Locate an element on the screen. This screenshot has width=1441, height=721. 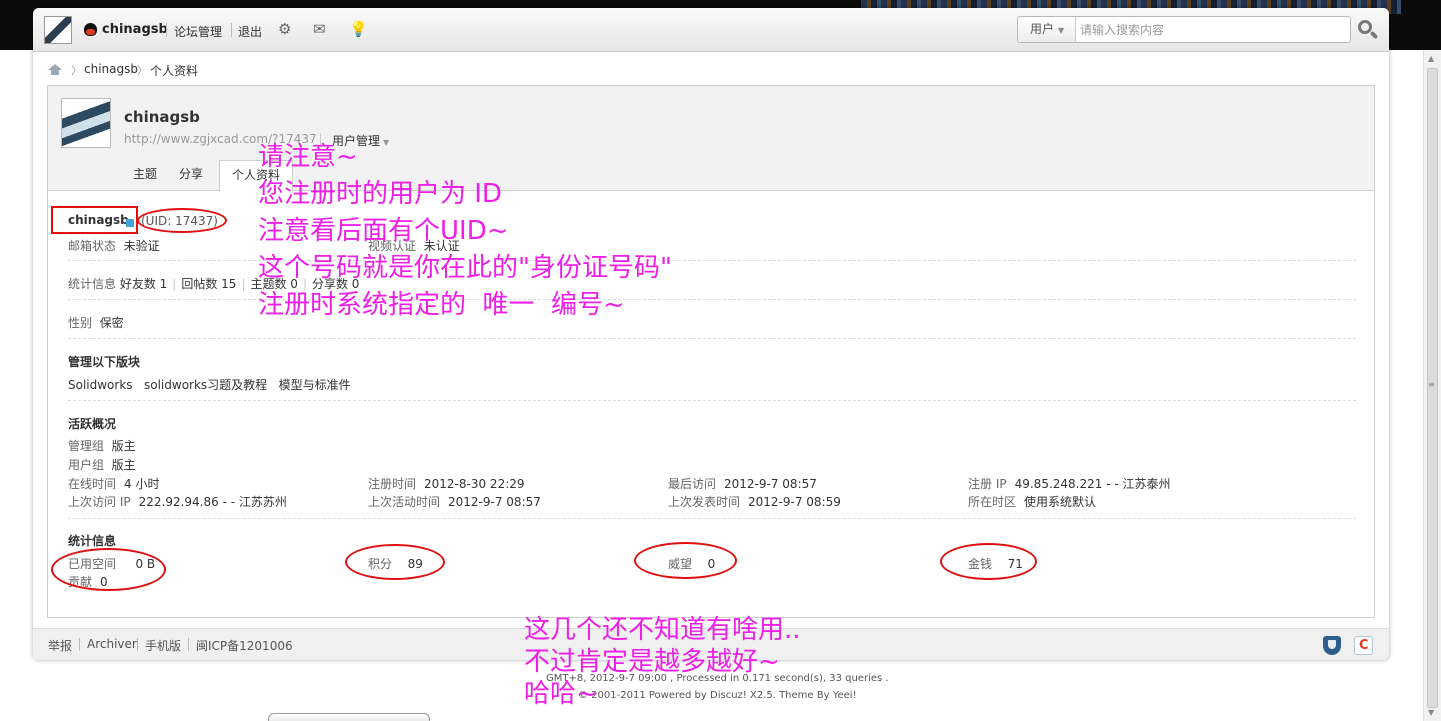
search-button is located at coordinates (1368, 30).